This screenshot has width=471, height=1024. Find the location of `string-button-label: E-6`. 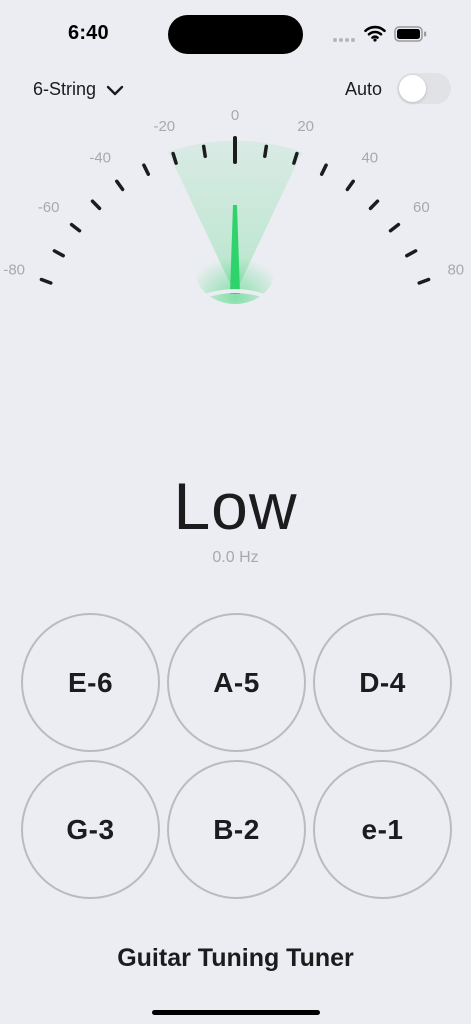

string-button-label: E-6 is located at coordinates (90, 682).